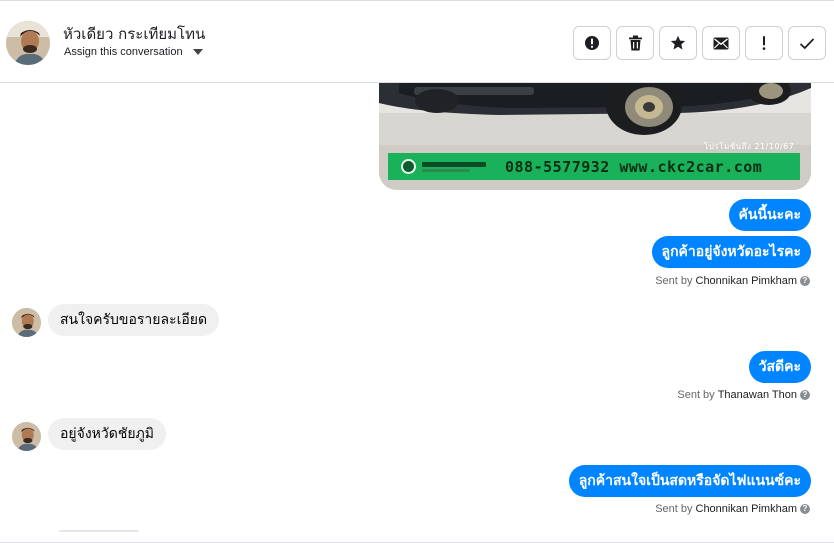 Image resolution: width=834 pixels, height=543 pixels. What do you see at coordinates (699, 43) in the screenshot?
I see `action-toolbar` at bounding box center [699, 43].